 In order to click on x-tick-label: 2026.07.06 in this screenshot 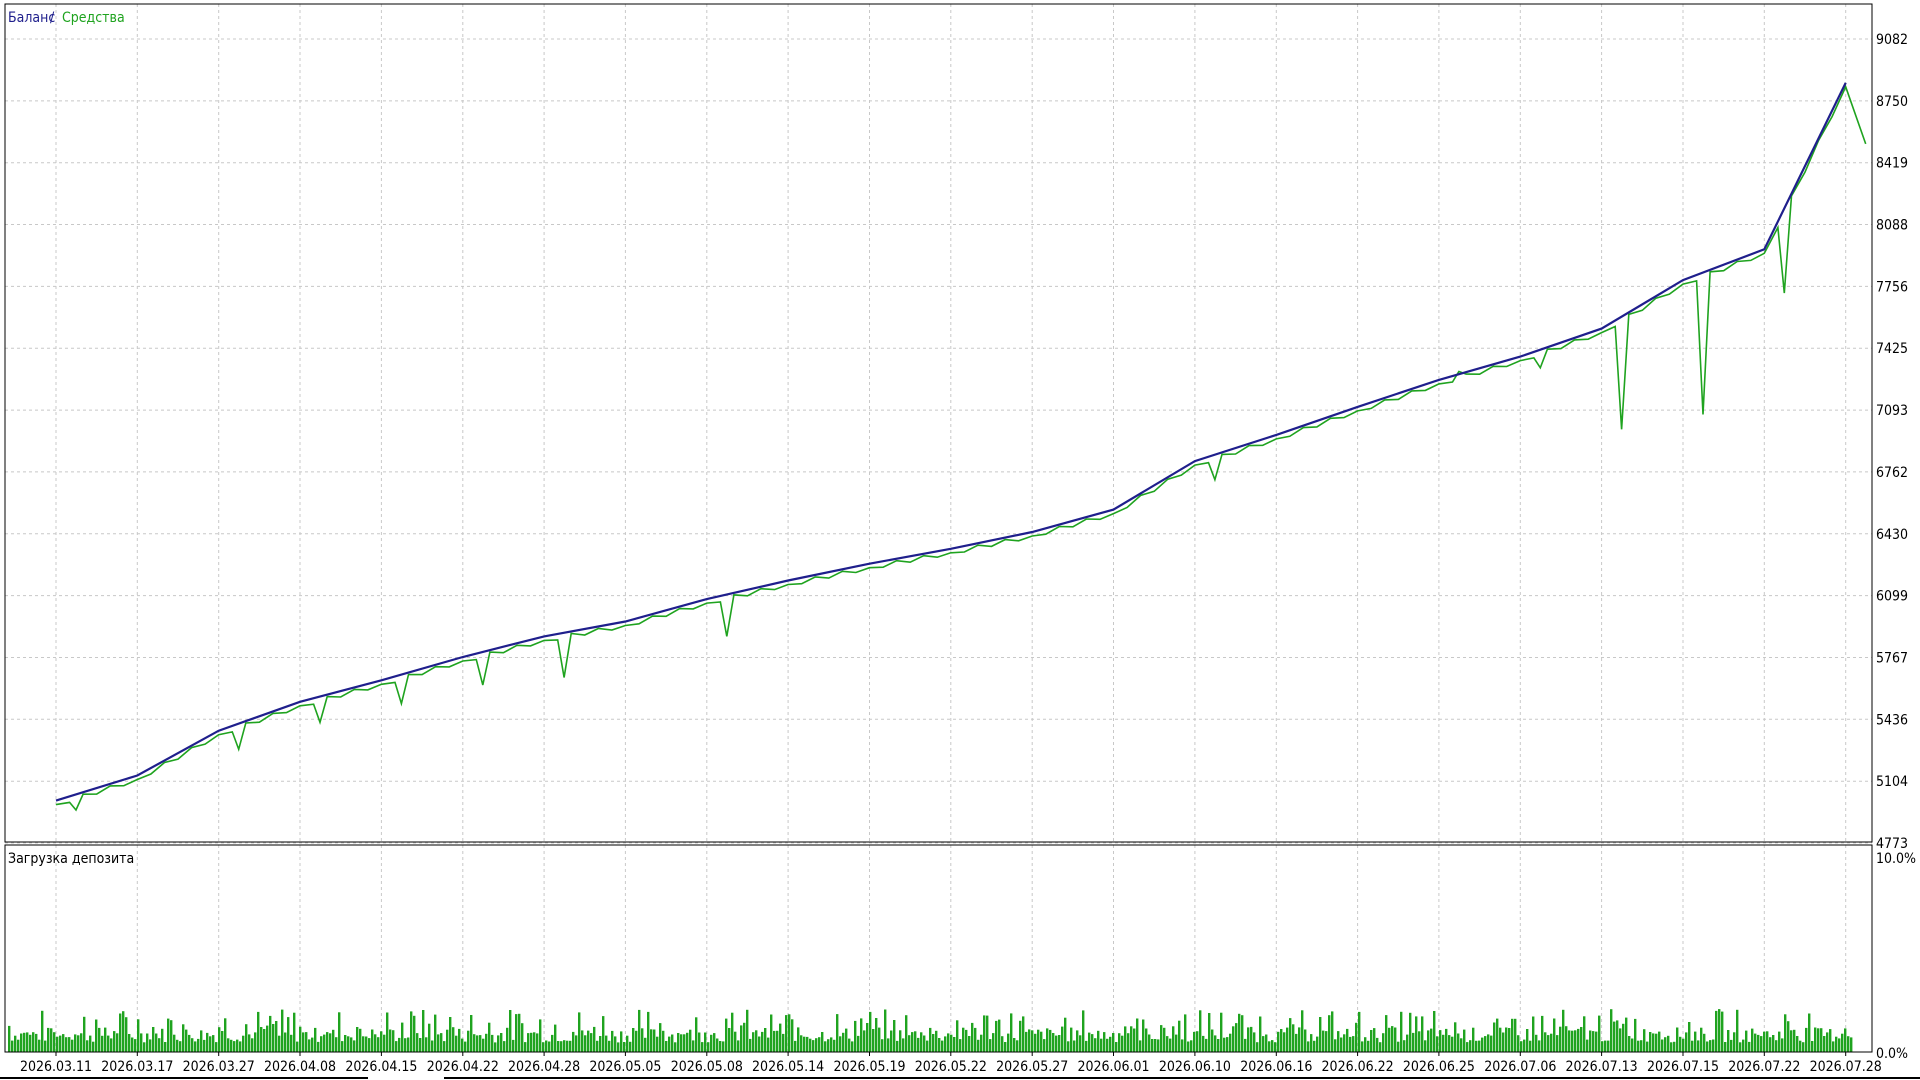, I will do `click(1520, 1067)`.